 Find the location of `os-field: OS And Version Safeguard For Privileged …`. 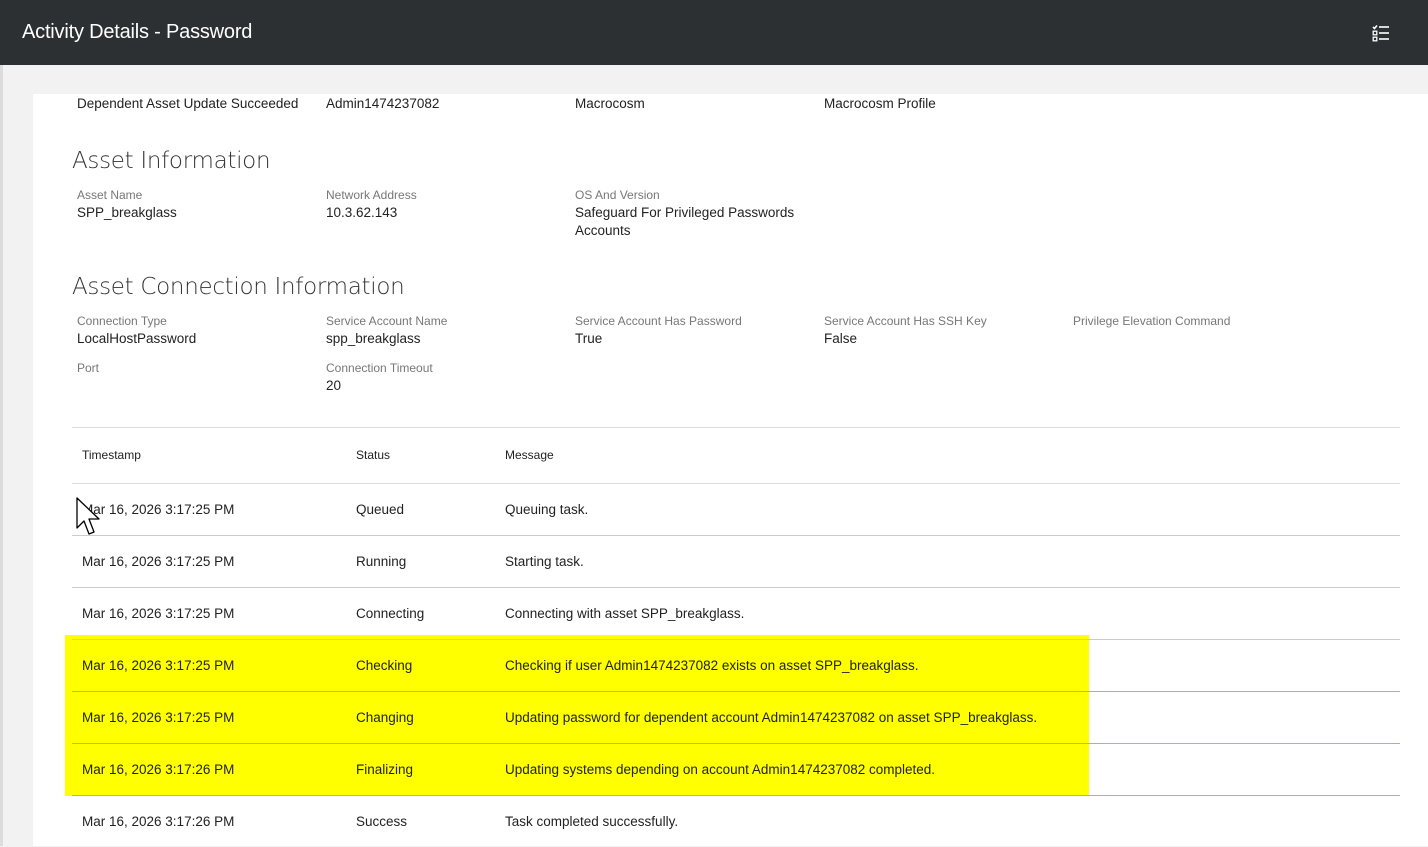

os-field: OS And Version Safeguard For Privileged … is located at coordinates (684, 214).